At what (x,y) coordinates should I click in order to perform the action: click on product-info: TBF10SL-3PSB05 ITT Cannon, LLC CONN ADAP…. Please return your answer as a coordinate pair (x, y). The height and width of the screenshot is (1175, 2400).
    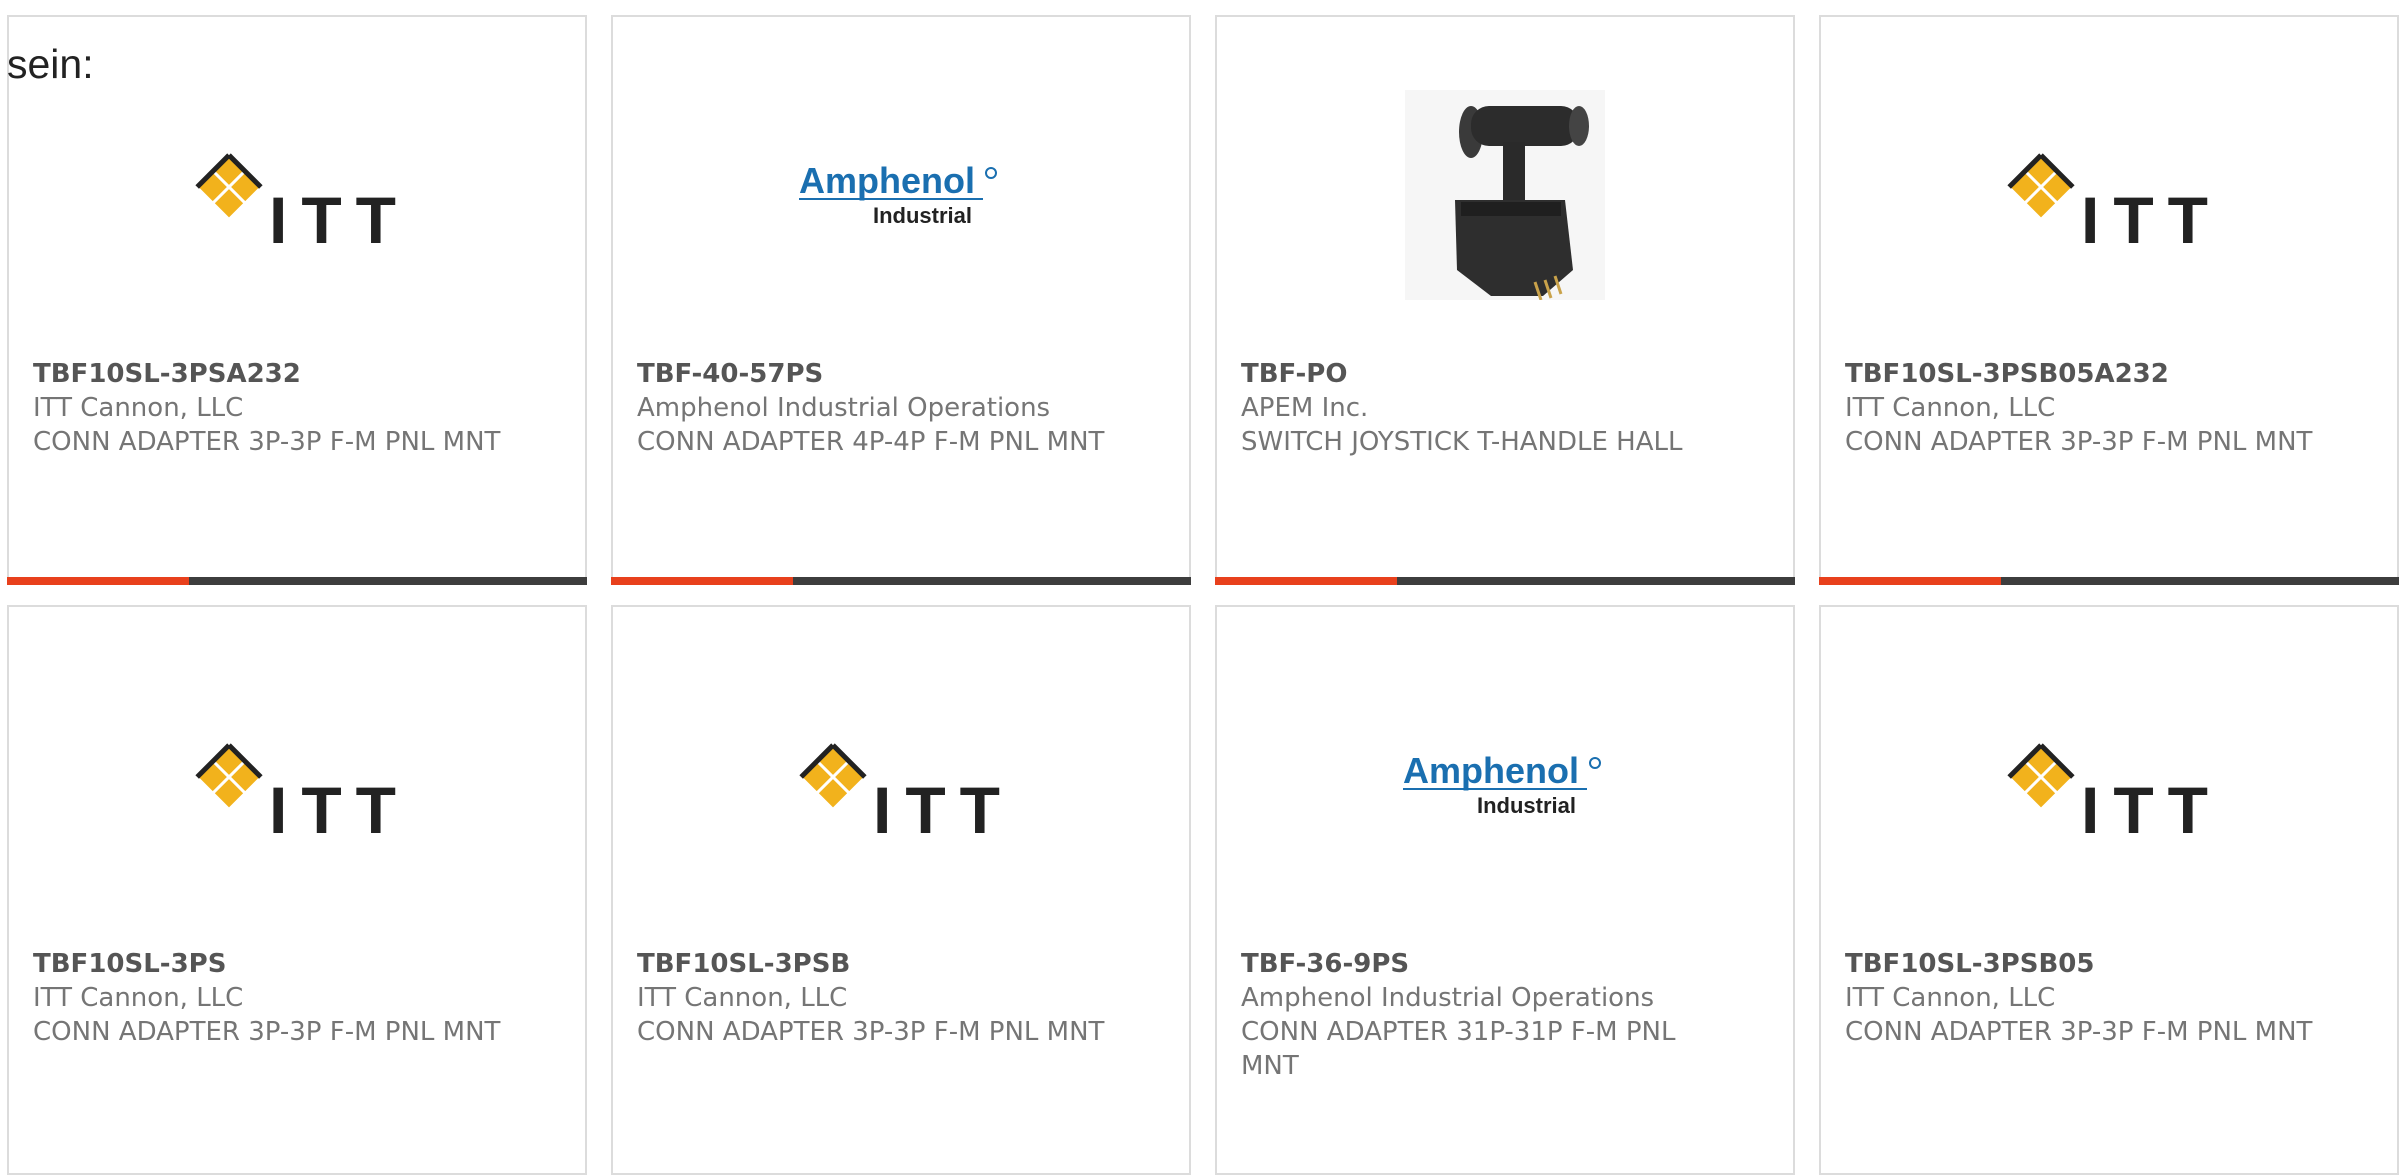
    Looking at the image, I should click on (2080, 998).